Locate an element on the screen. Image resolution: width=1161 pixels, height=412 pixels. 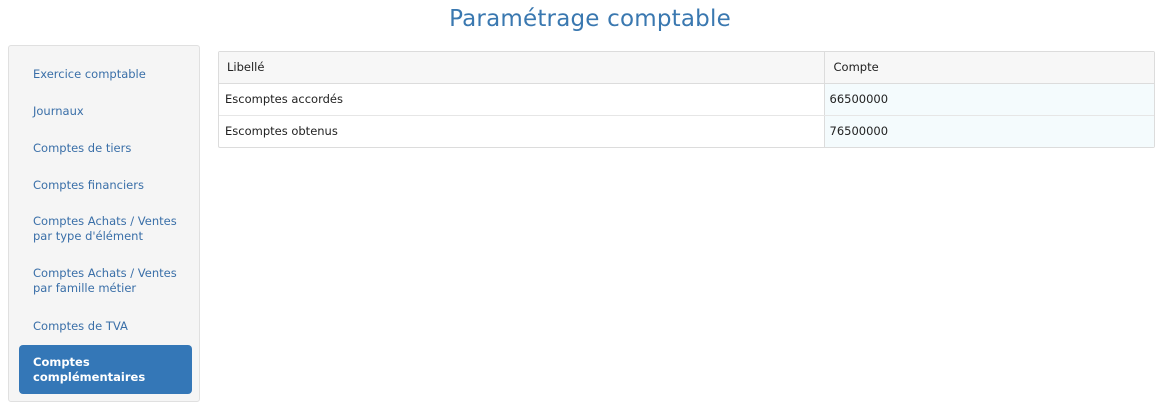
sidebar-item-comptes-complementaires: Comptes complémentaires is located at coordinates (105, 369).